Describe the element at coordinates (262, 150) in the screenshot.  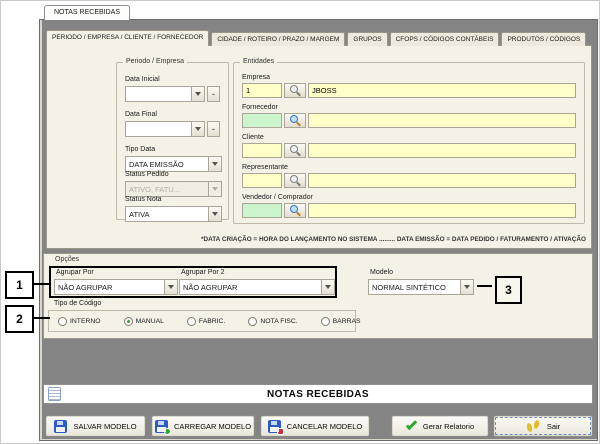
I see `cliente-code-field` at that location.